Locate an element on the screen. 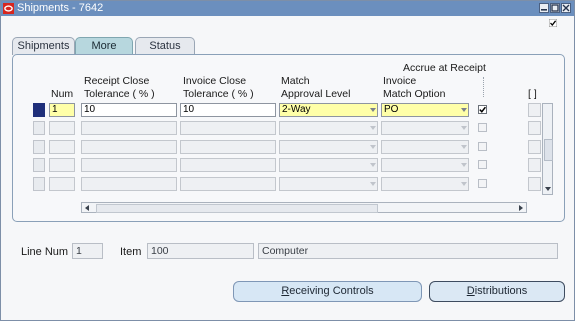 The image size is (575, 321). column-header-receipt-close-1: Receipt Close is located at coordinates (117, 81).